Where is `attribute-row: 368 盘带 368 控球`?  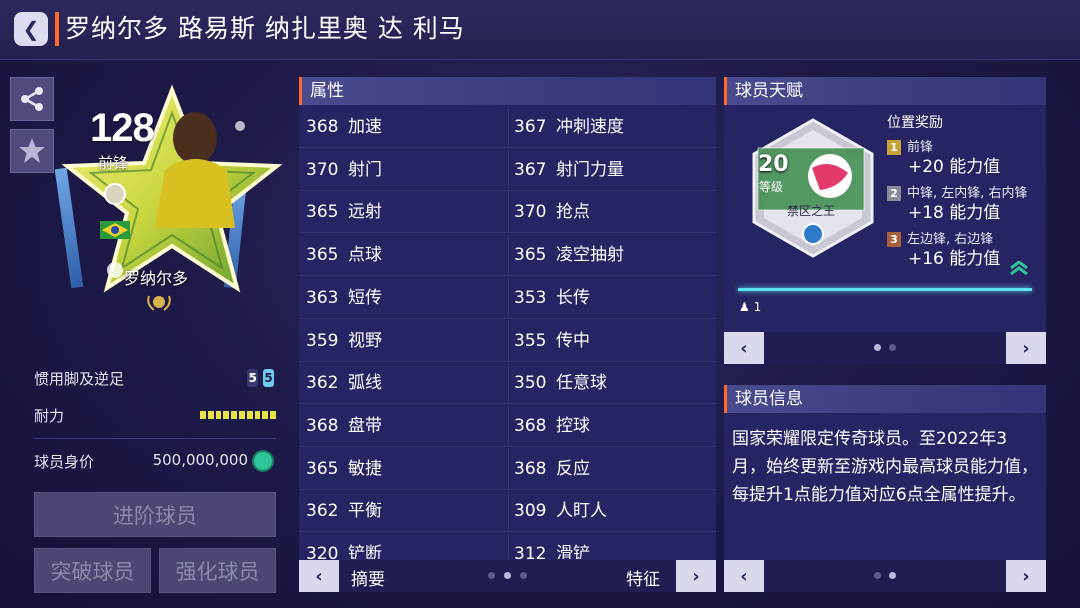 attribute-row: 368 盘带 368 控球 is located at coordinates (508, 425).